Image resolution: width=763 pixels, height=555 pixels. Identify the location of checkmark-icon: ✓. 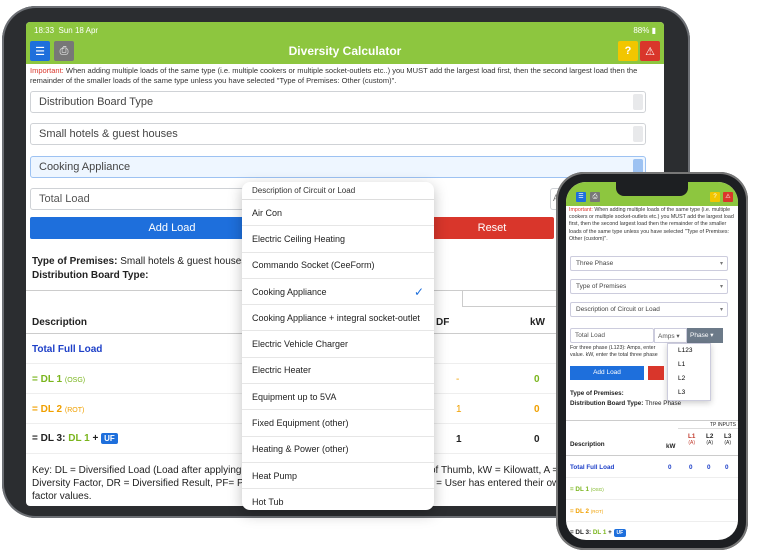
(418, 291).